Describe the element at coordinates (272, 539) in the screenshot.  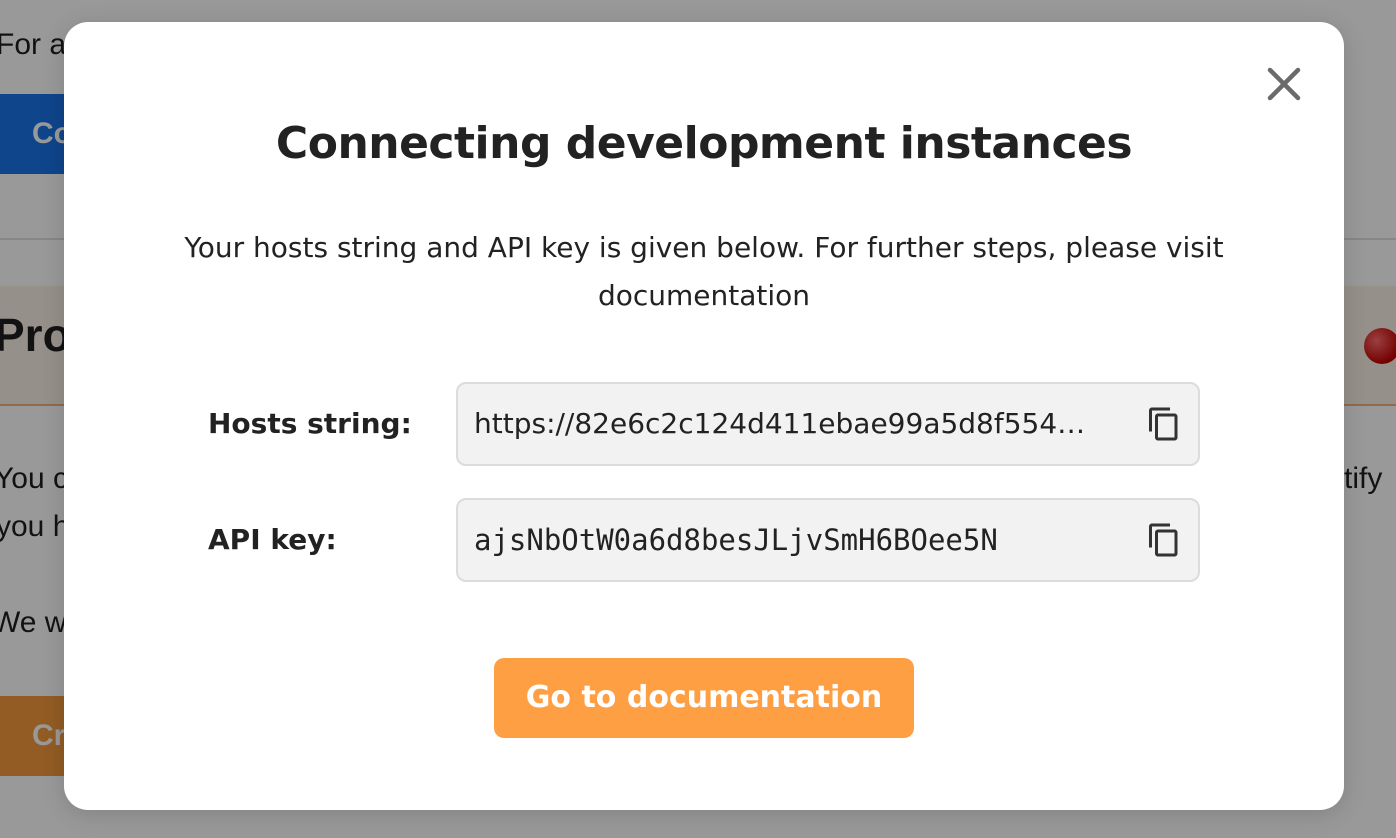
I see `api-key-label: API key:` at that location.